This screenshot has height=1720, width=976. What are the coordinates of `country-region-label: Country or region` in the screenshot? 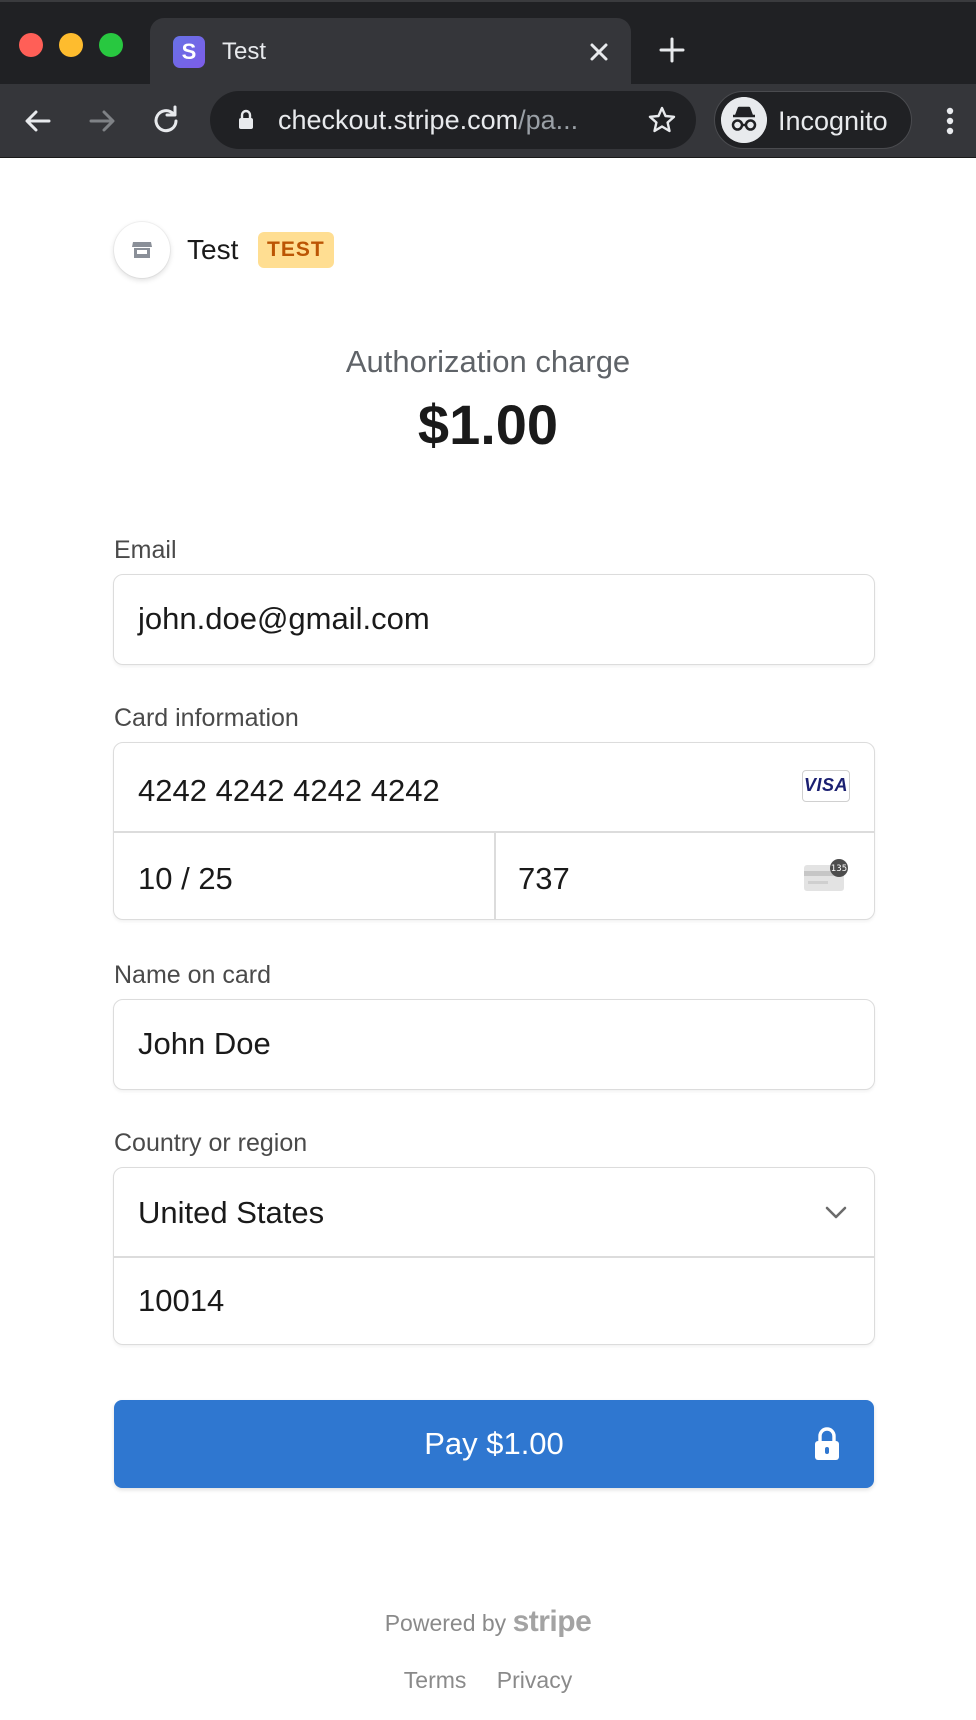 It's located at (211, 1143).